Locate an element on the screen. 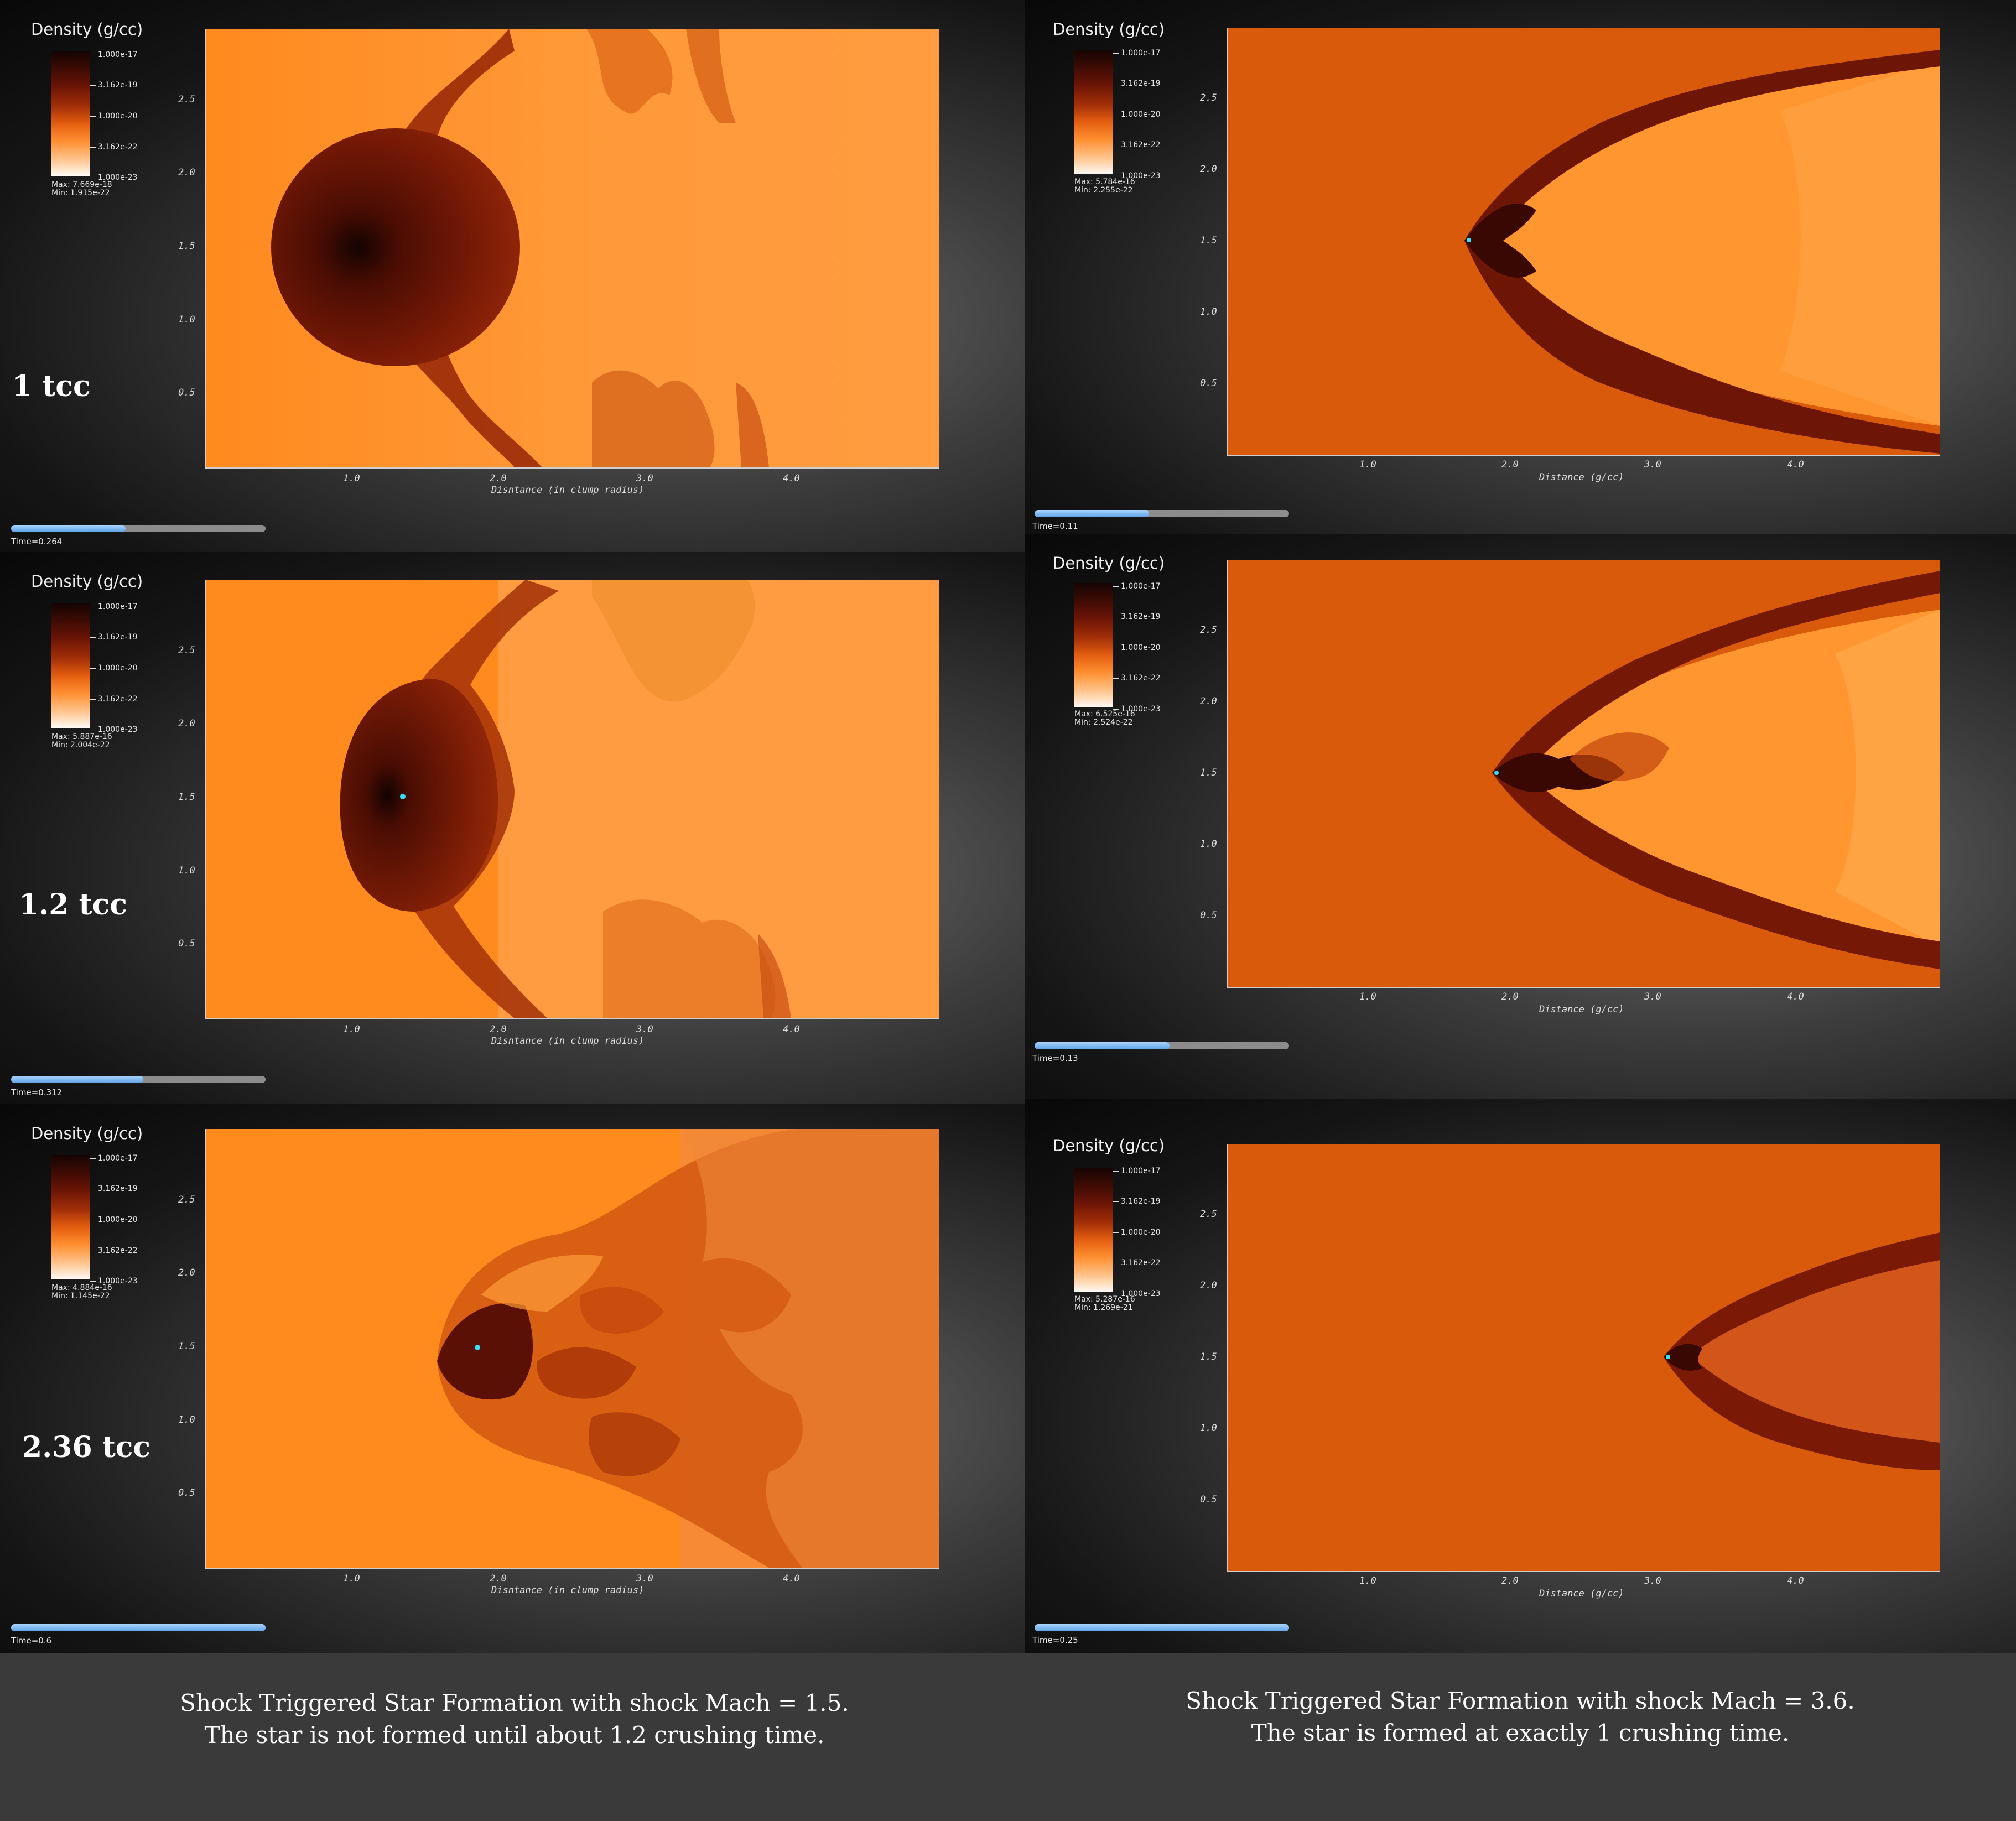  crushing-time-label: 1.2 tcc is located at coordinates (73, 905).